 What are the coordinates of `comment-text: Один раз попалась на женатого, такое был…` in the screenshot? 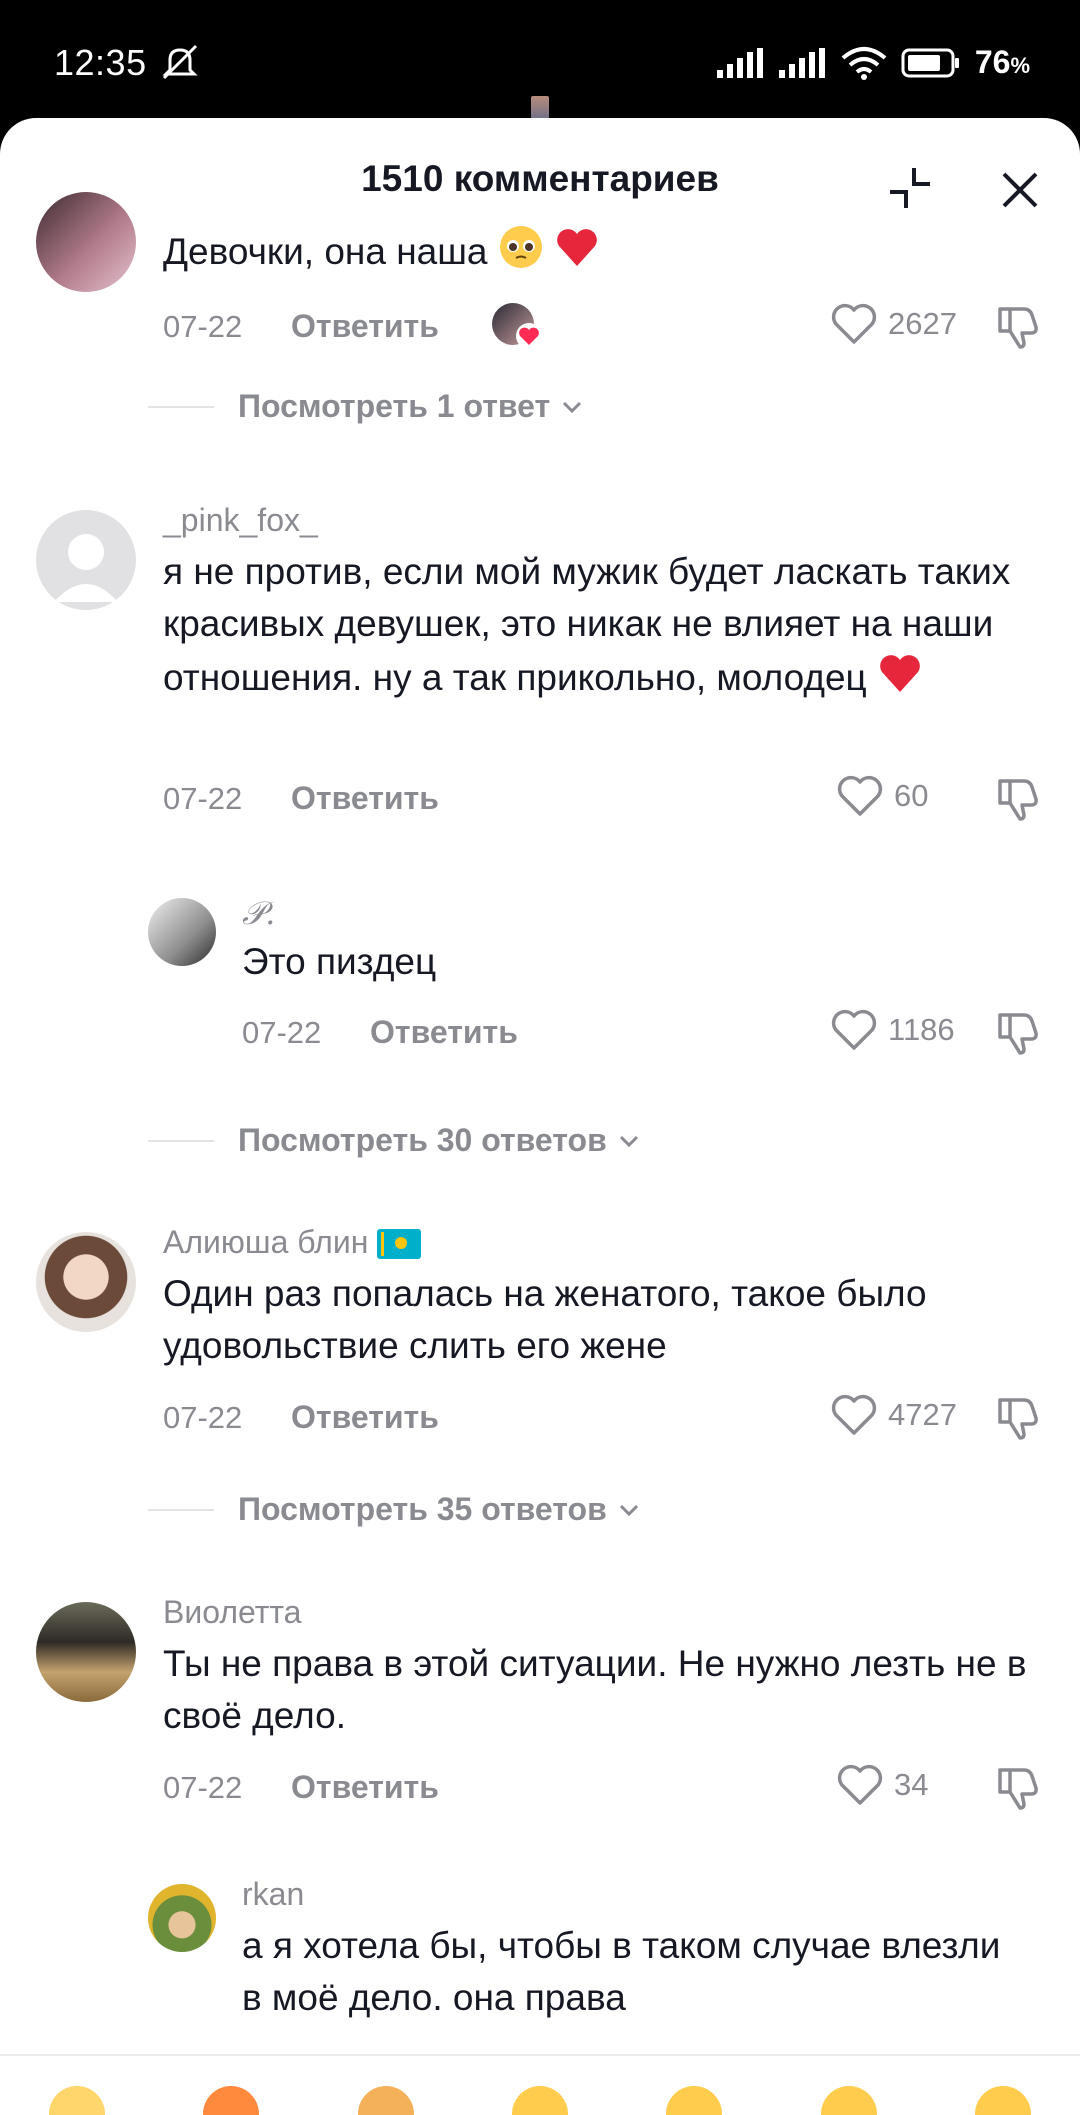 It's located at (545, 1319).